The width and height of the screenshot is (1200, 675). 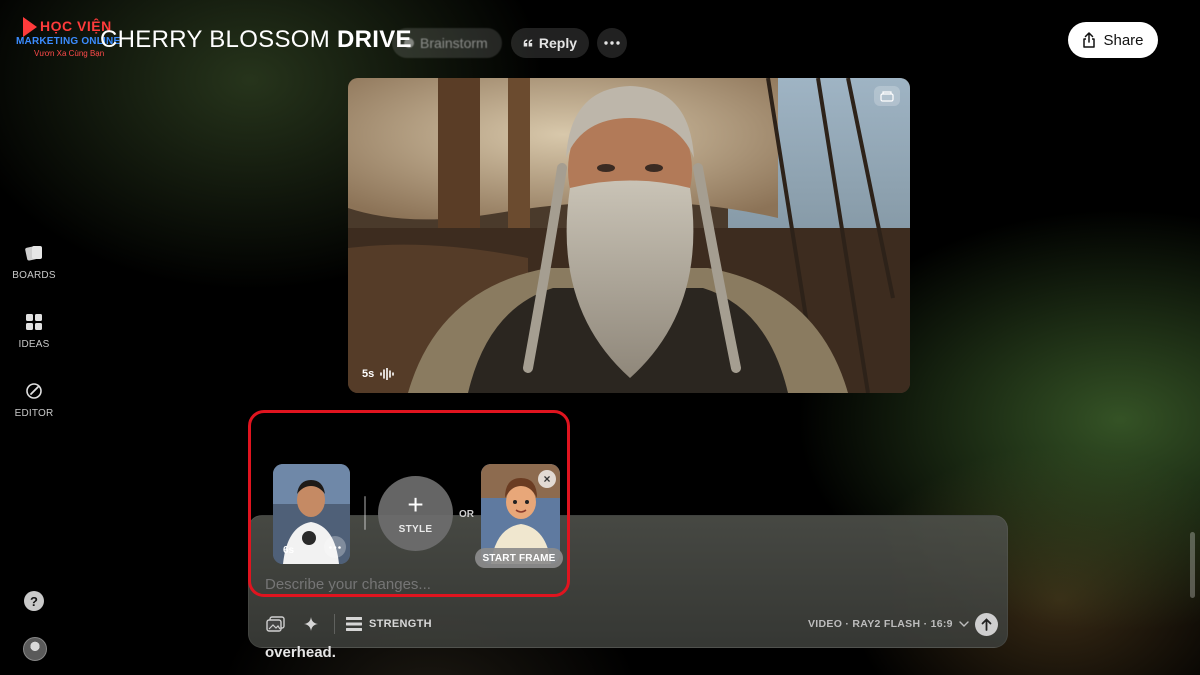 I want to click on brainstorm-button: Brainstorm, so click(x=447, y=43).